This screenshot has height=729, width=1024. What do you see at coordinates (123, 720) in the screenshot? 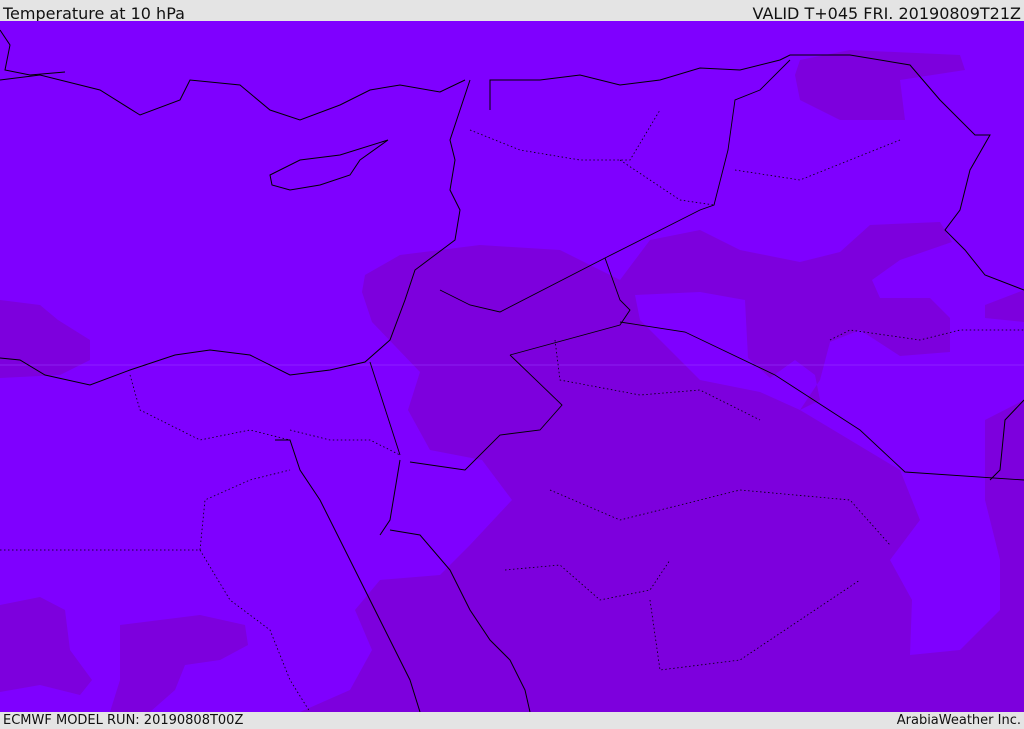
I see `model-run: ECMWF MODEL RUN: 20190808T00Z` at bounding box center [123, 720].